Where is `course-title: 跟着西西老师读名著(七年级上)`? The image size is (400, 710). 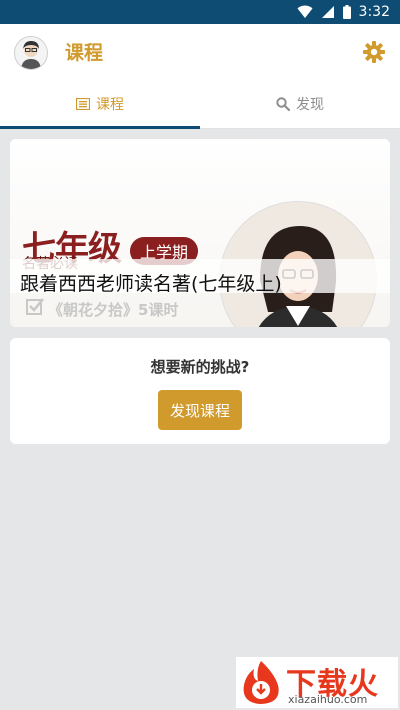
course-title: 跟着西西老师读名著(七年级上) is located at coordinates (151, 284).